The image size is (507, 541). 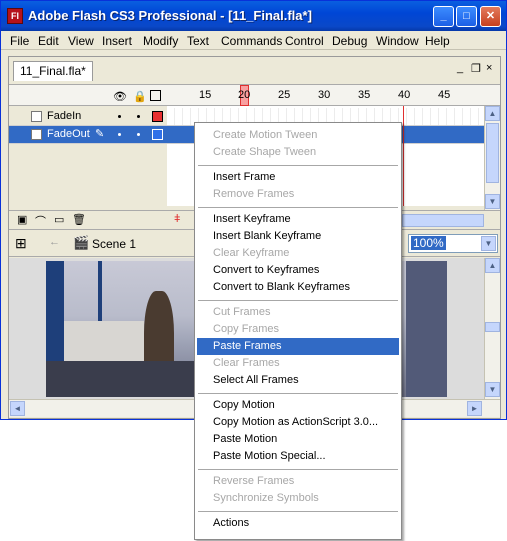 I want to click on layer-name: FadeIn, so click(x=64, y=116).